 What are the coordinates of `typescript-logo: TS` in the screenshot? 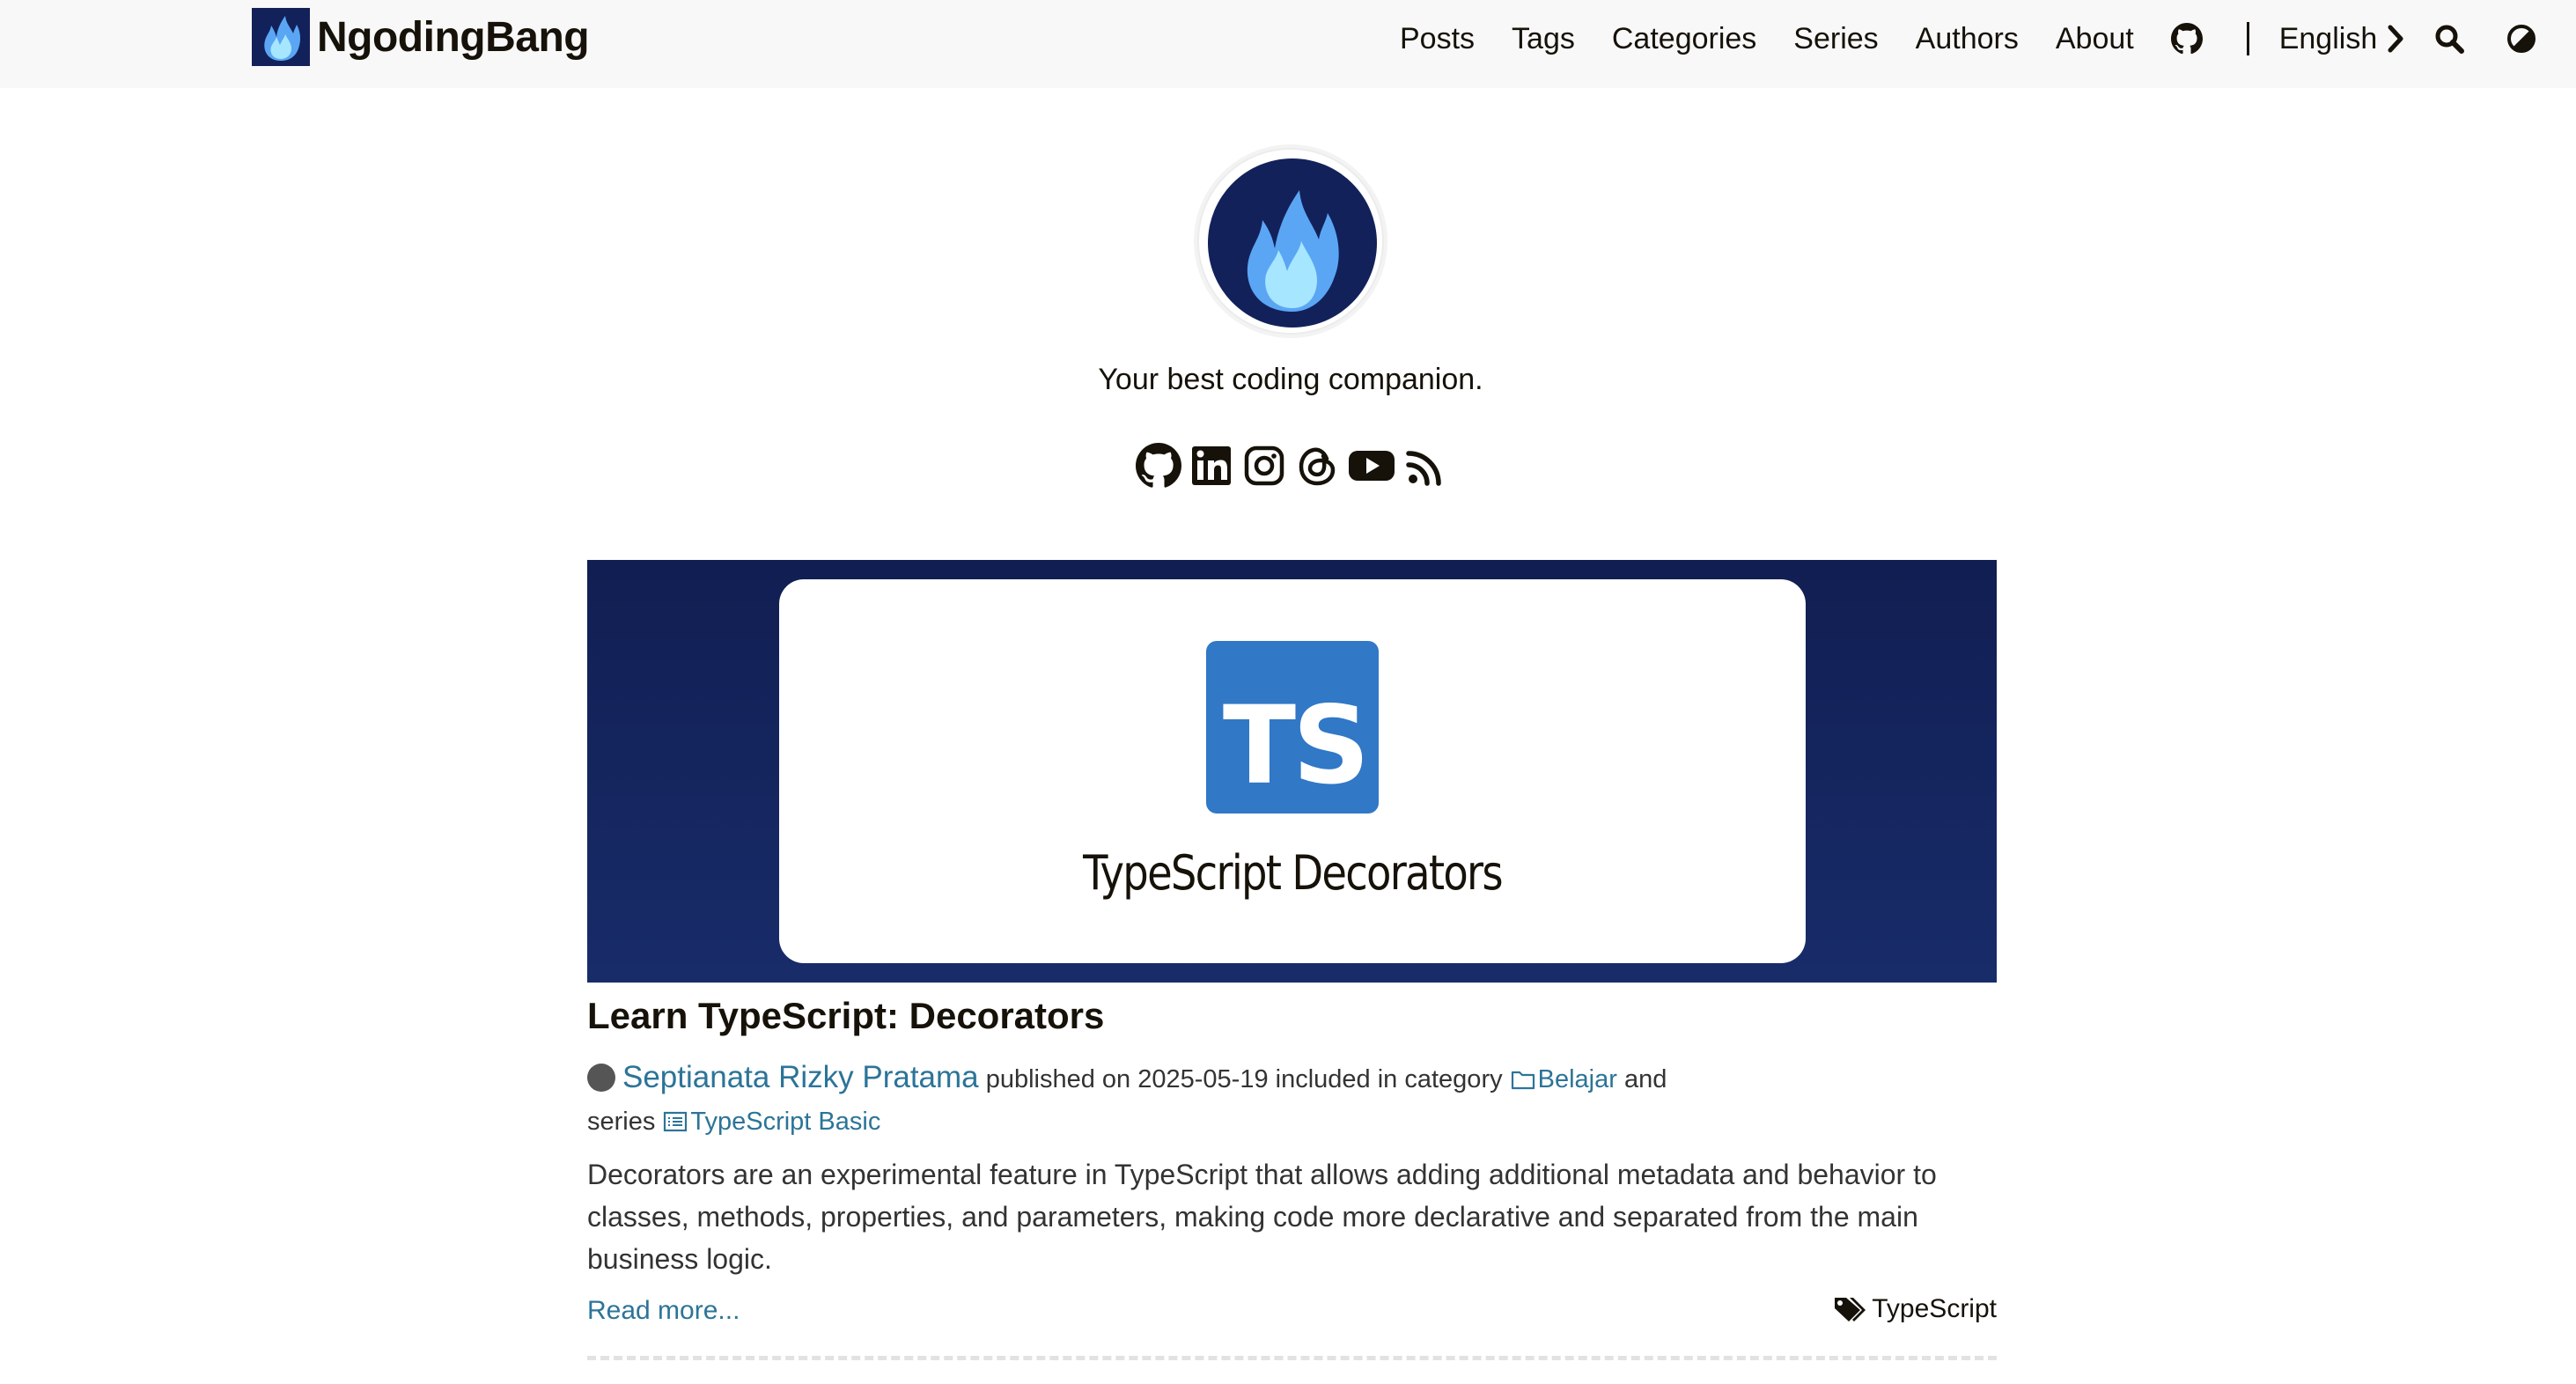 It's located at (1292, 727).